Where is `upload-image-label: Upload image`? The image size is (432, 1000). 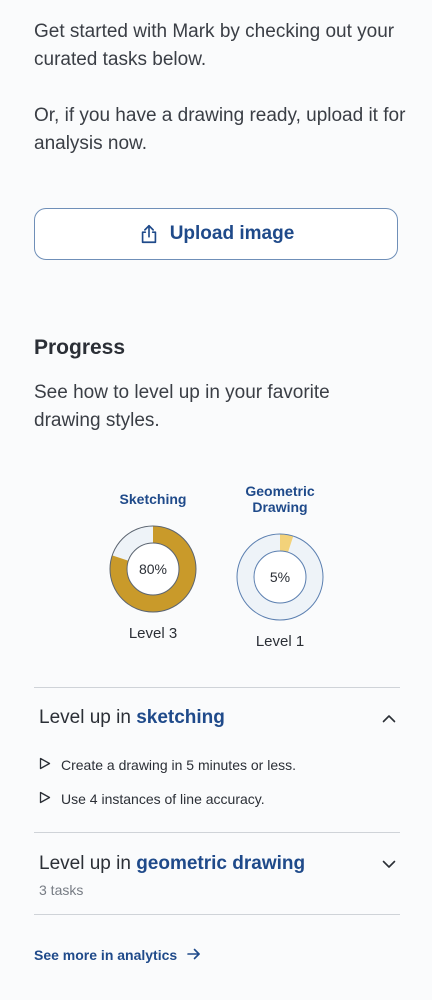 upload-image-label: Upload image is located at coordinates (232, 233).